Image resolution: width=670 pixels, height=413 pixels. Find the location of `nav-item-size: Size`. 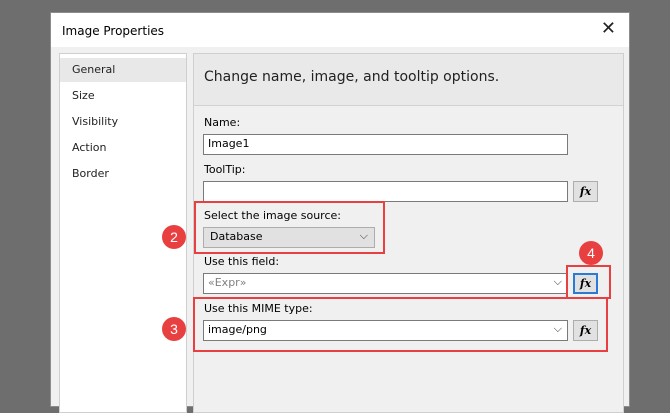

nav-item-size: Size is located at coordinates (123, 96).